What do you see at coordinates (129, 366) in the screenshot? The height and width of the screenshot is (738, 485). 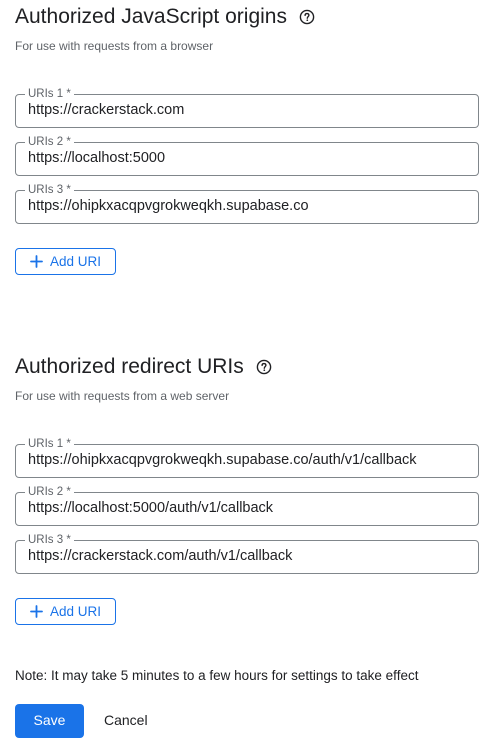 I see `redirect-uris-title: Authorized redirect URIs` at bounding box center [129, 366].